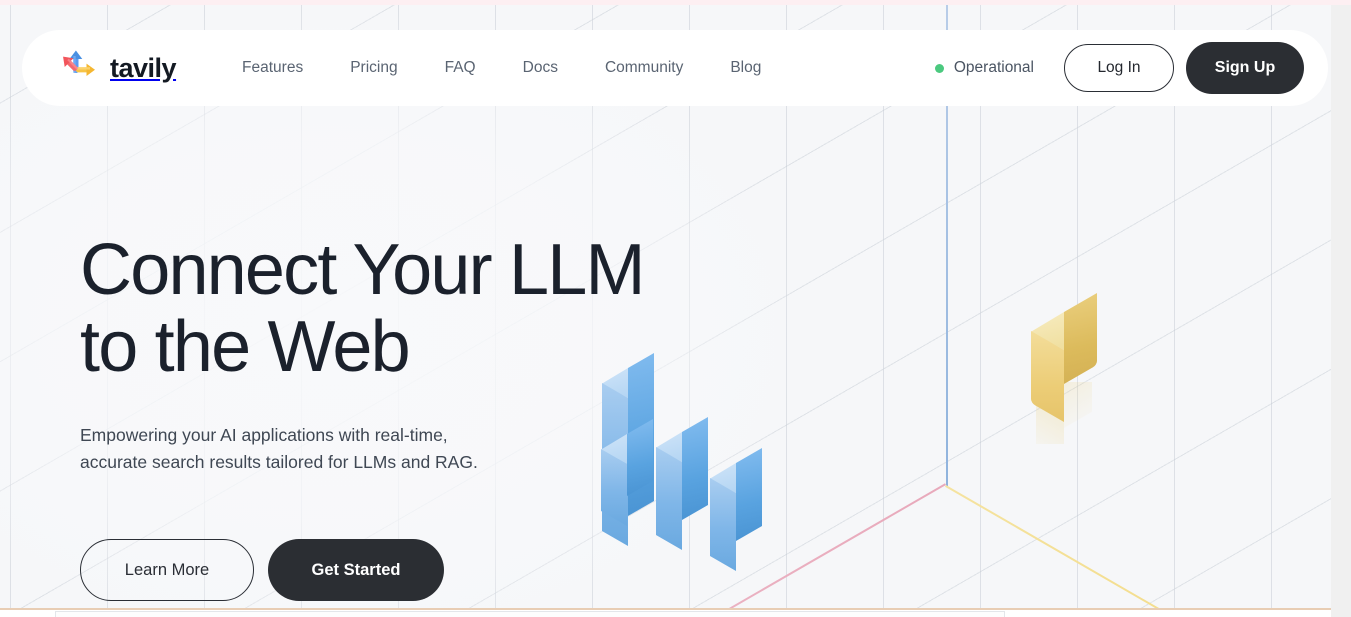 This screenshot has width=1351, height=617. What do you see at coordinates (939, 68) in the screenshot?
I see `status-dot-icon` at bounding box center [939, 68].